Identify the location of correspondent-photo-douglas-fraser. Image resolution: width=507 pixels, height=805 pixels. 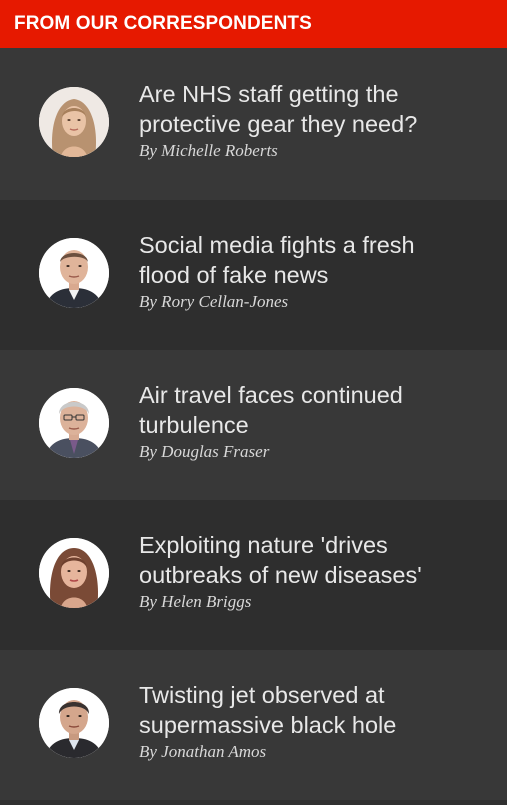
(74, 423).